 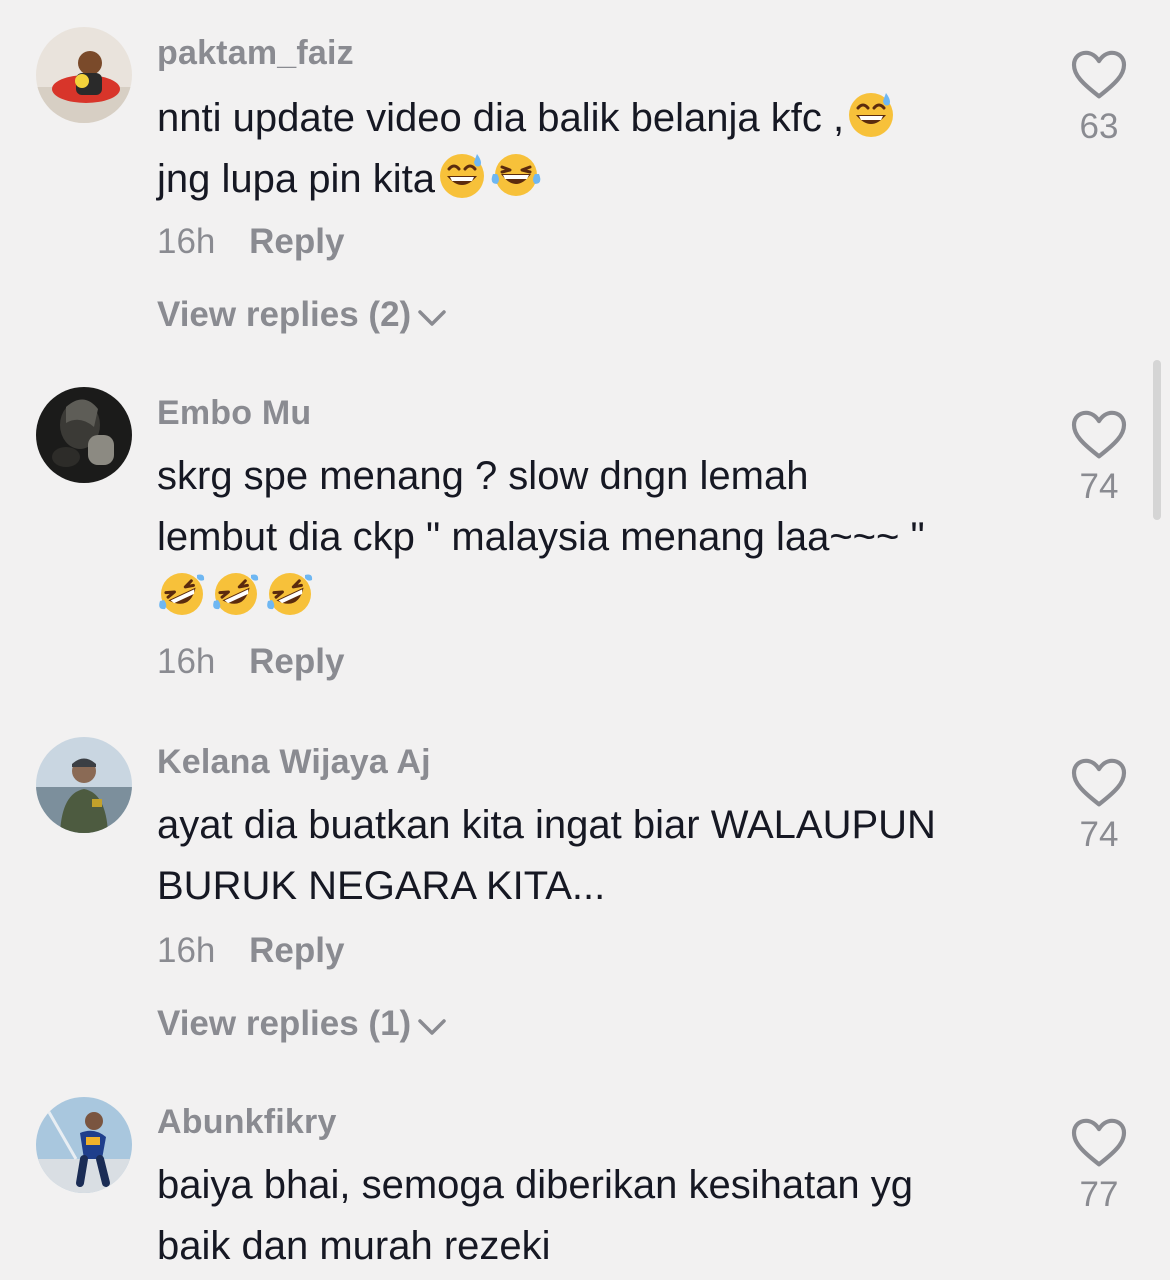 I want to click on view-replies-button: View replies (1), so click(x=302, y=1024).